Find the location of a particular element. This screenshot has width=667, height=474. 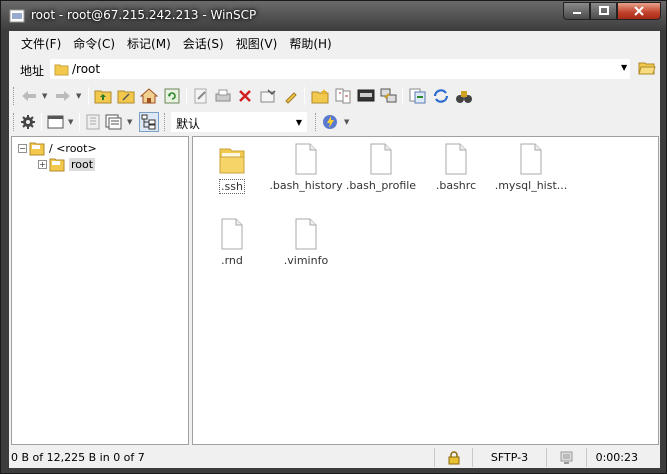

menu-mark: 标记(M) is located at coordinates (149, 43).